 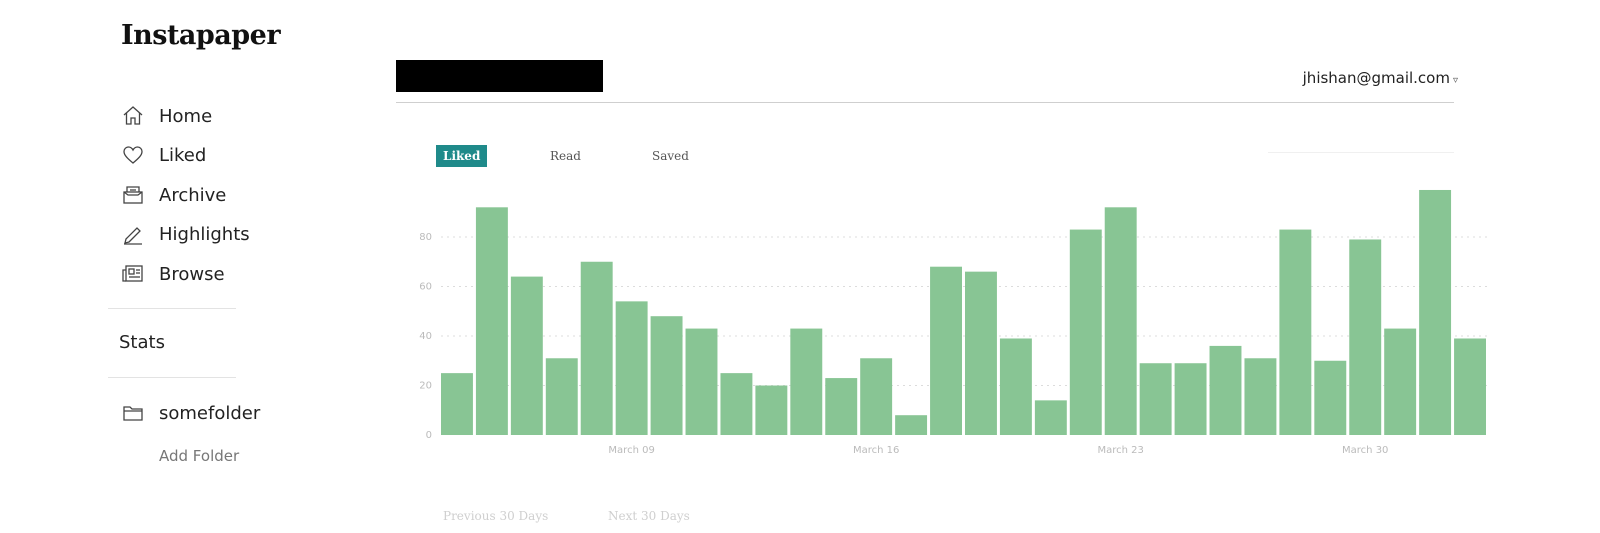 I want to click on x-tick-label: March 30, so click(x=1365, y=450).